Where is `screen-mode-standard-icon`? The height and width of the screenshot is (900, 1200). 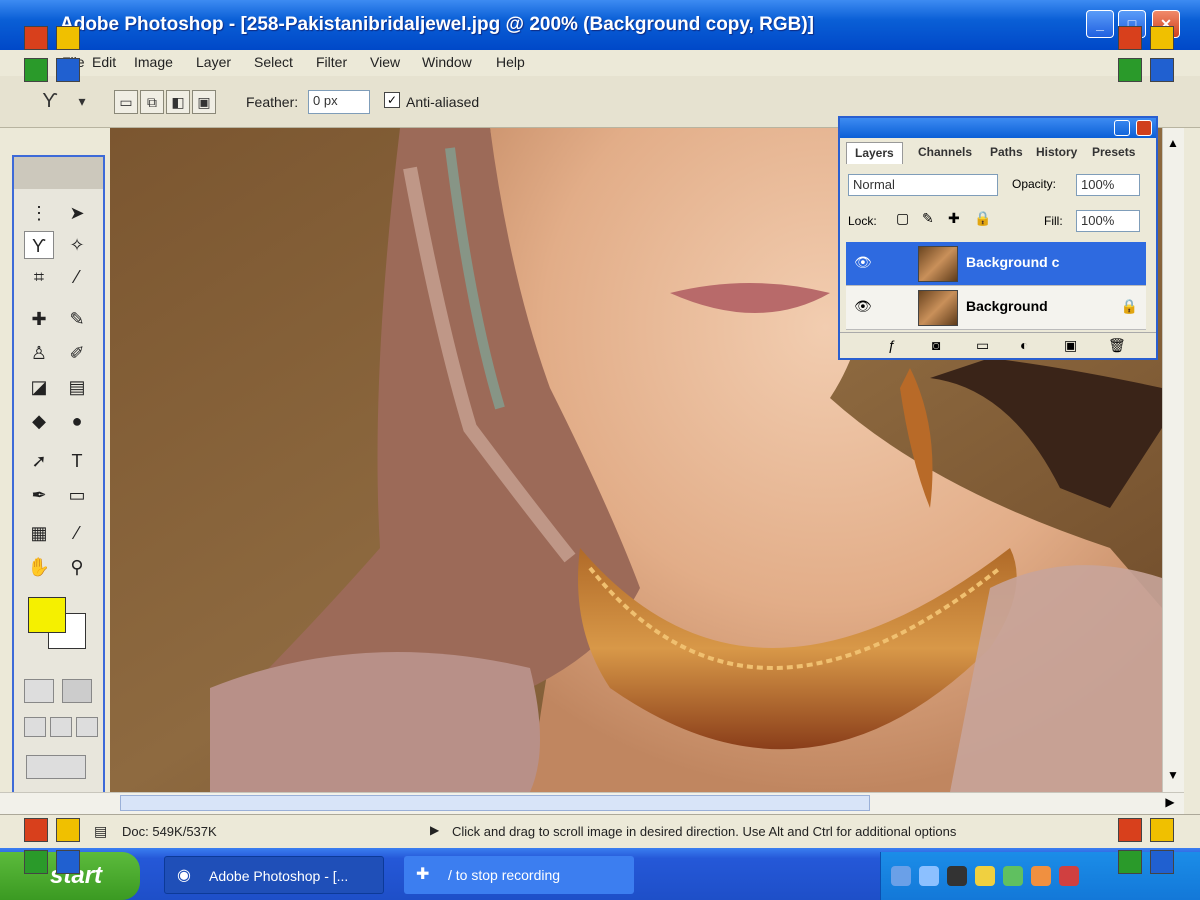
screen-mode-standard-icon is located at coordinates (35, 727).